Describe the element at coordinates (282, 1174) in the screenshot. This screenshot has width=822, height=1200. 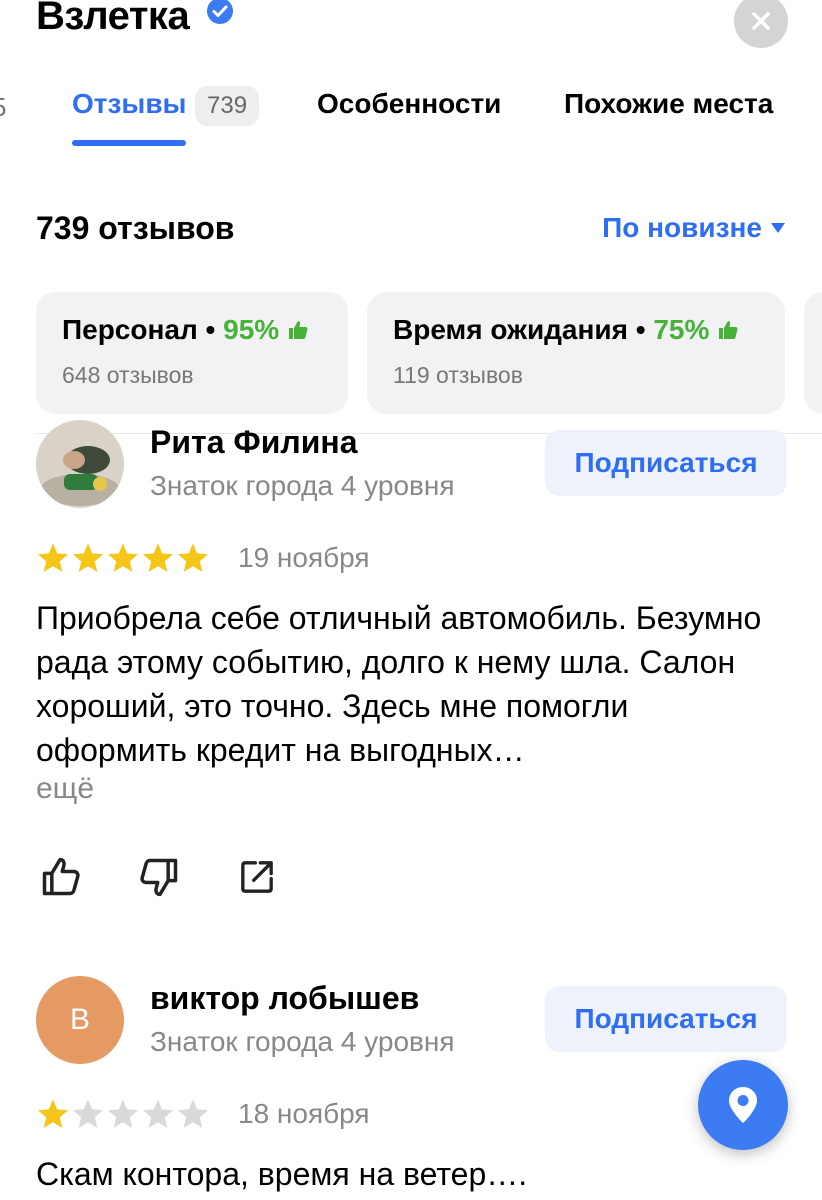
I see `review-text: Скам контора, время на ветер….` at that location.